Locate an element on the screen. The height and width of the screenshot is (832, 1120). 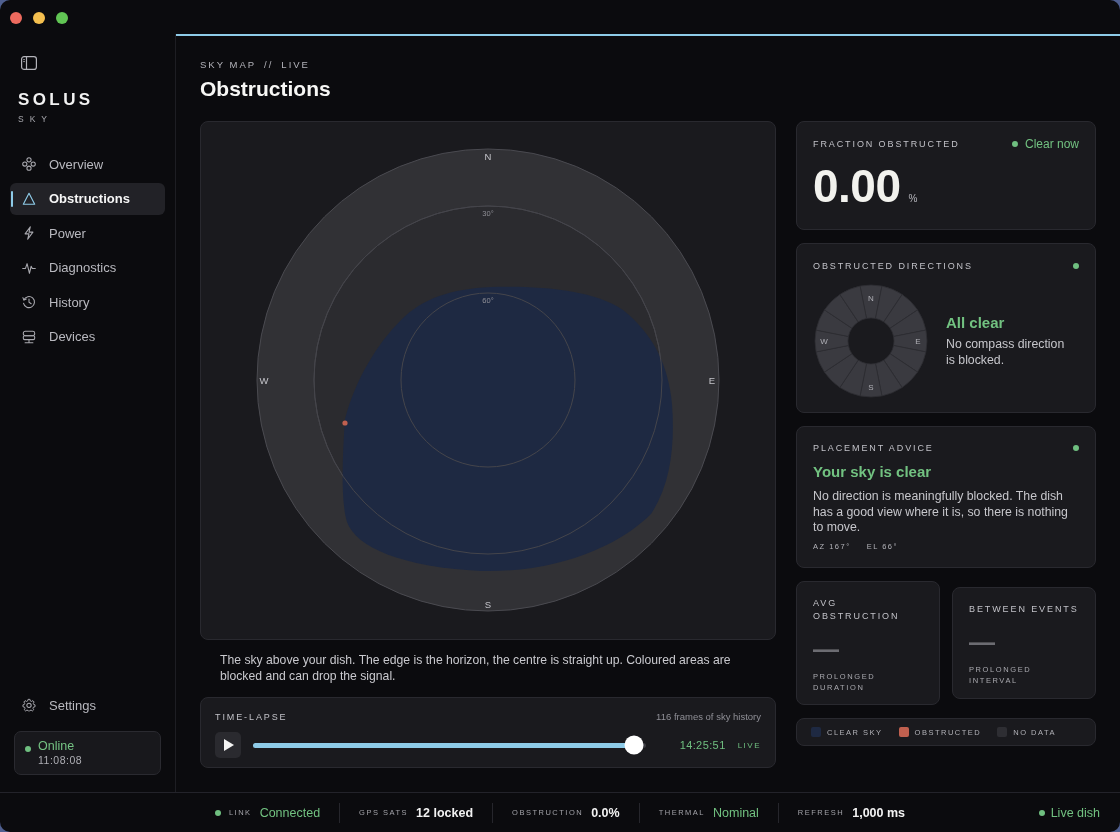
card-title: TIME-LAPSE is located at coordinates (251, 717).